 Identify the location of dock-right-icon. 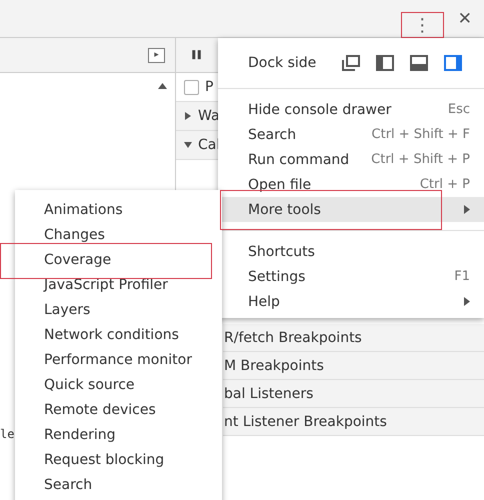
(453, 63).